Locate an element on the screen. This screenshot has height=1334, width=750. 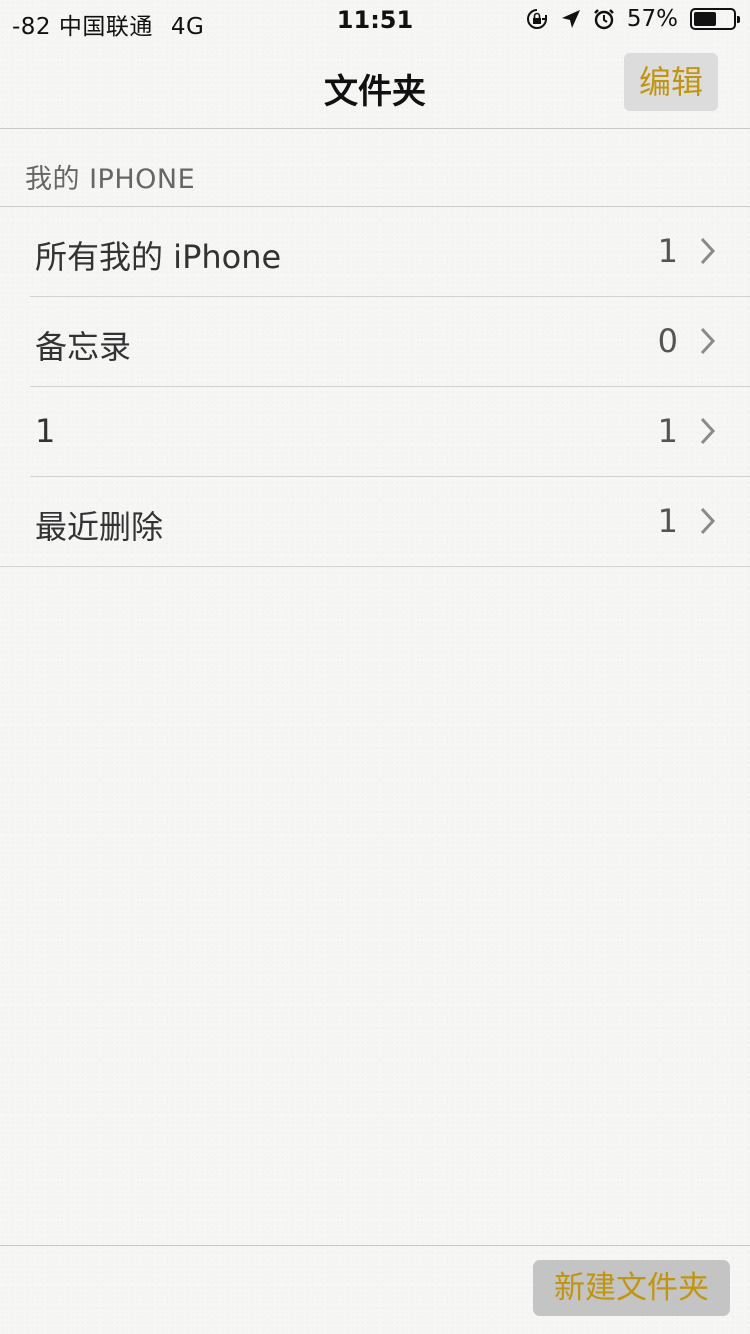
new-folder-button: 新建文件夹 is located at coordinates (631, 1288).